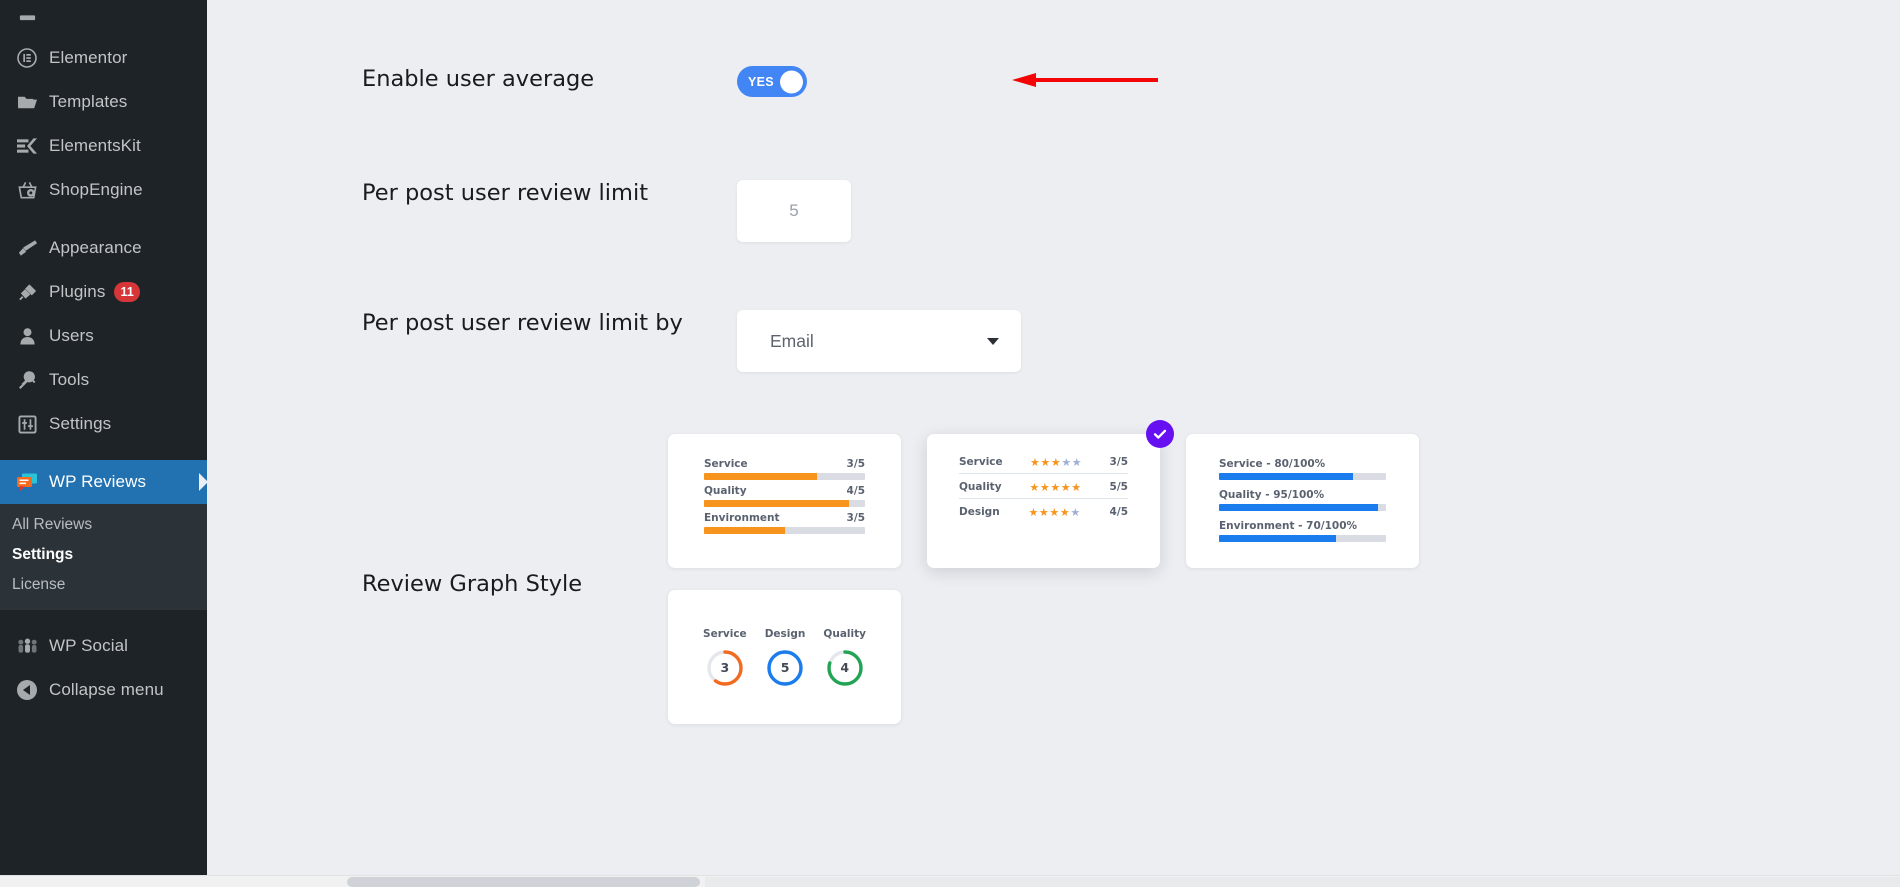  I want to click on donut-label: Quality, so click(844, 633).